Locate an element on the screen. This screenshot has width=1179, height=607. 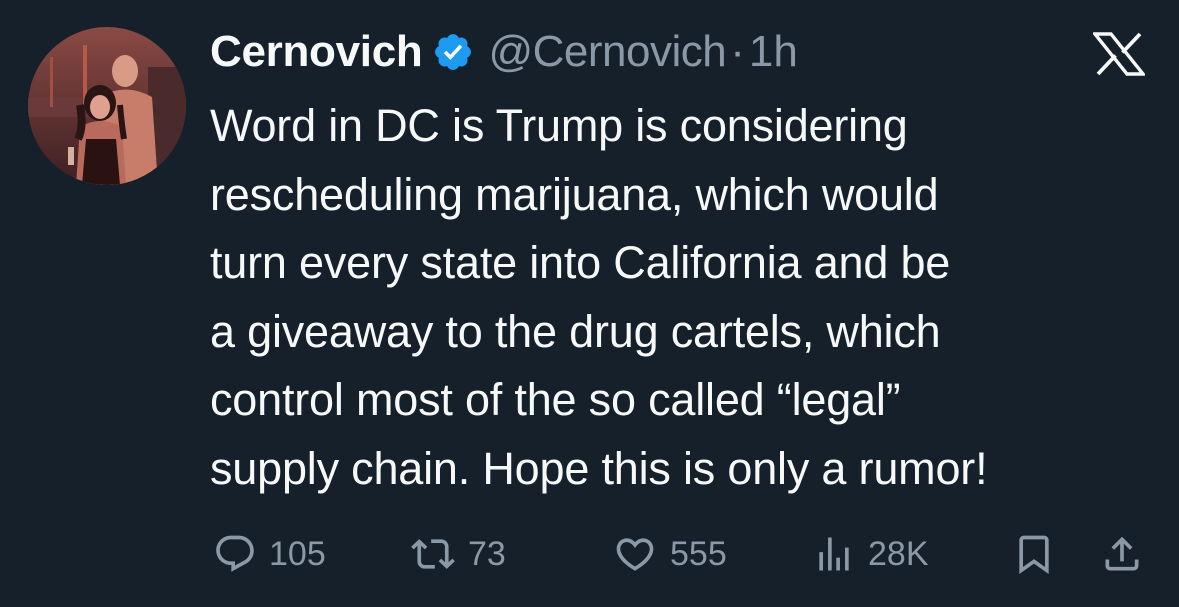
views-chart-icon is located at coordinates (834, 554).